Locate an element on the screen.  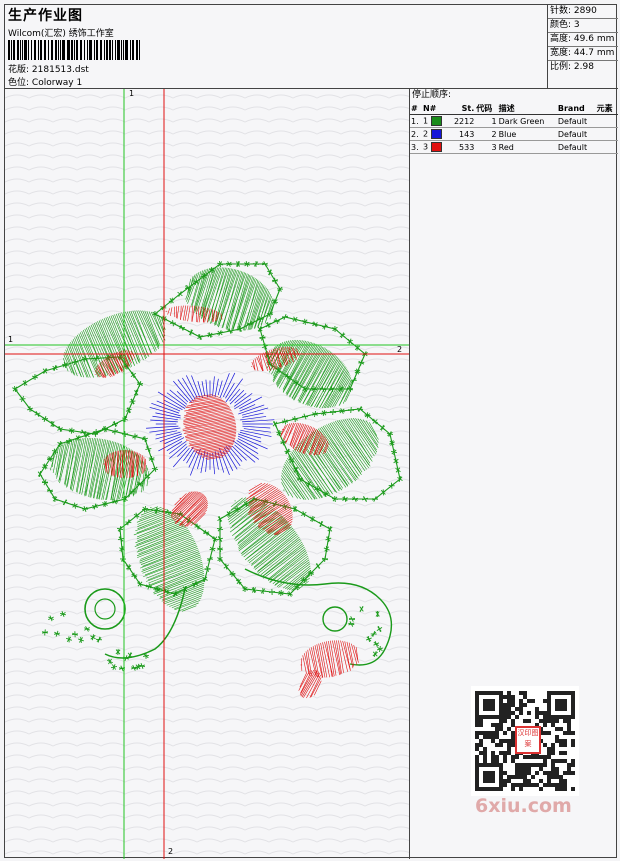
colorway-name: Colorway 1 is located at coordinates (57, 83).